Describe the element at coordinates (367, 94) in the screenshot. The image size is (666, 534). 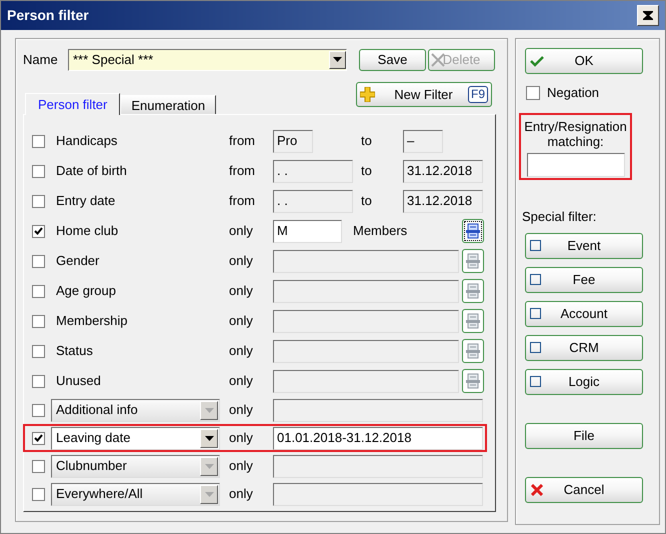
I see `plus-icon` at that location.